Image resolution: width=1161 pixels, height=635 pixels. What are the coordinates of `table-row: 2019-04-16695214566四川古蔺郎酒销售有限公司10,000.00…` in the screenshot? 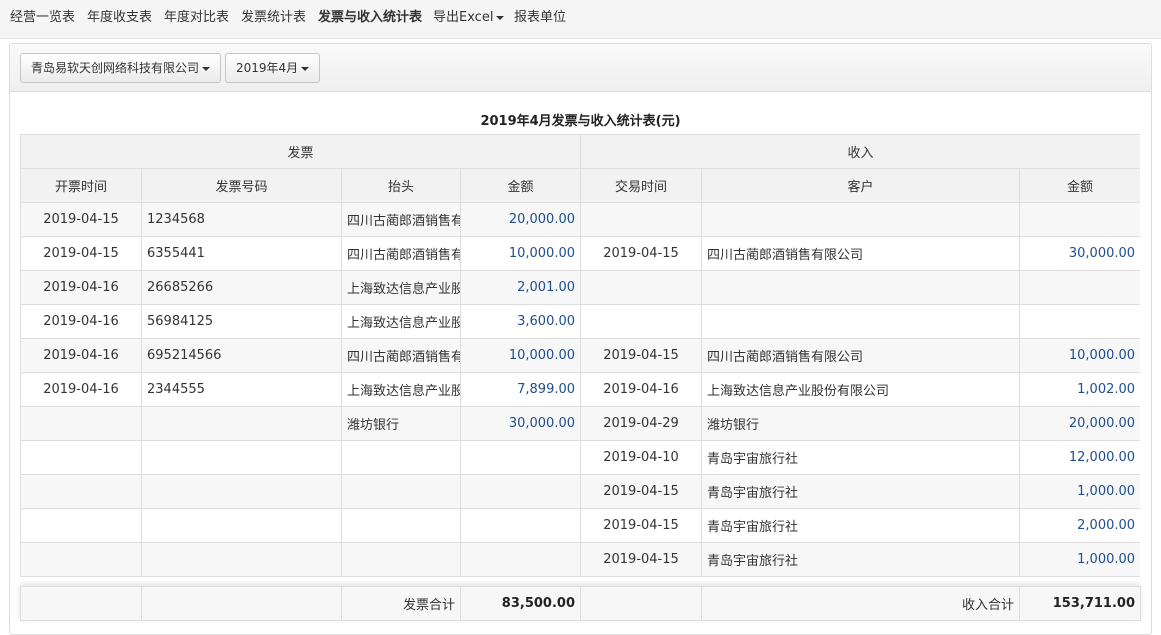 It's located at (580, 355).